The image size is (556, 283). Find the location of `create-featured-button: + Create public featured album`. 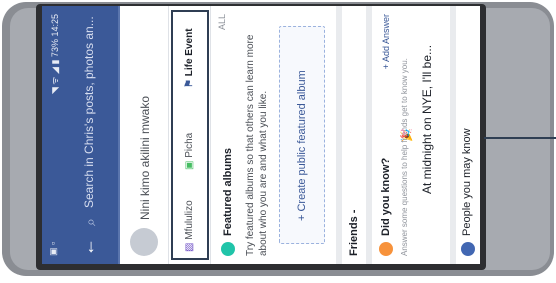

create-featured-button: + Create public featured album is located at coordinates (302, 135).